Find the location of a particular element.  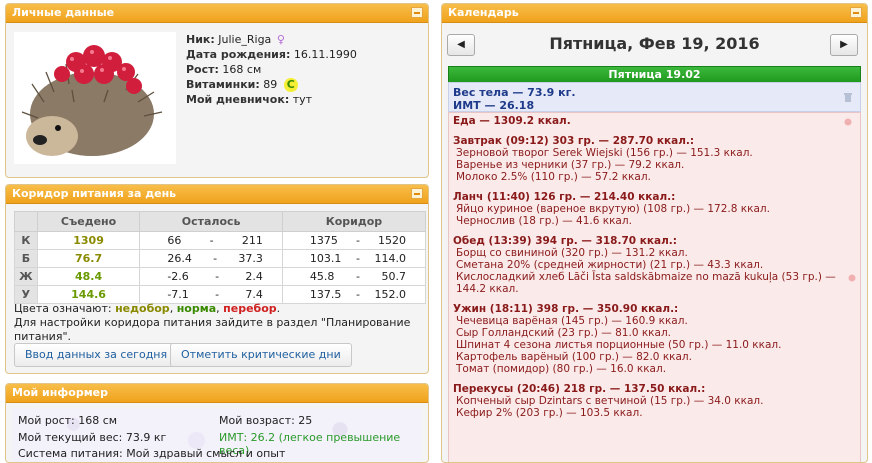

calendar-header: Календарь is located at coordinates (654, 13).